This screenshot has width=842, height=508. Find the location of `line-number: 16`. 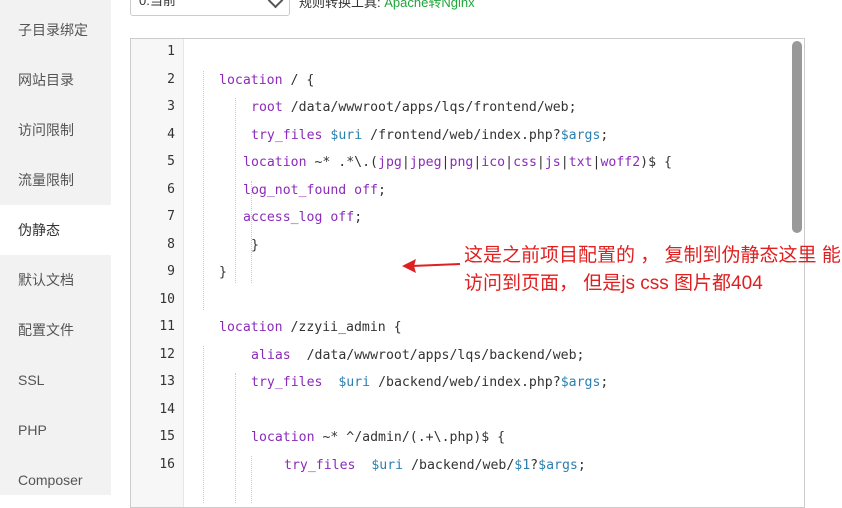

line-number: 16 is located at coordinates (167, 464).